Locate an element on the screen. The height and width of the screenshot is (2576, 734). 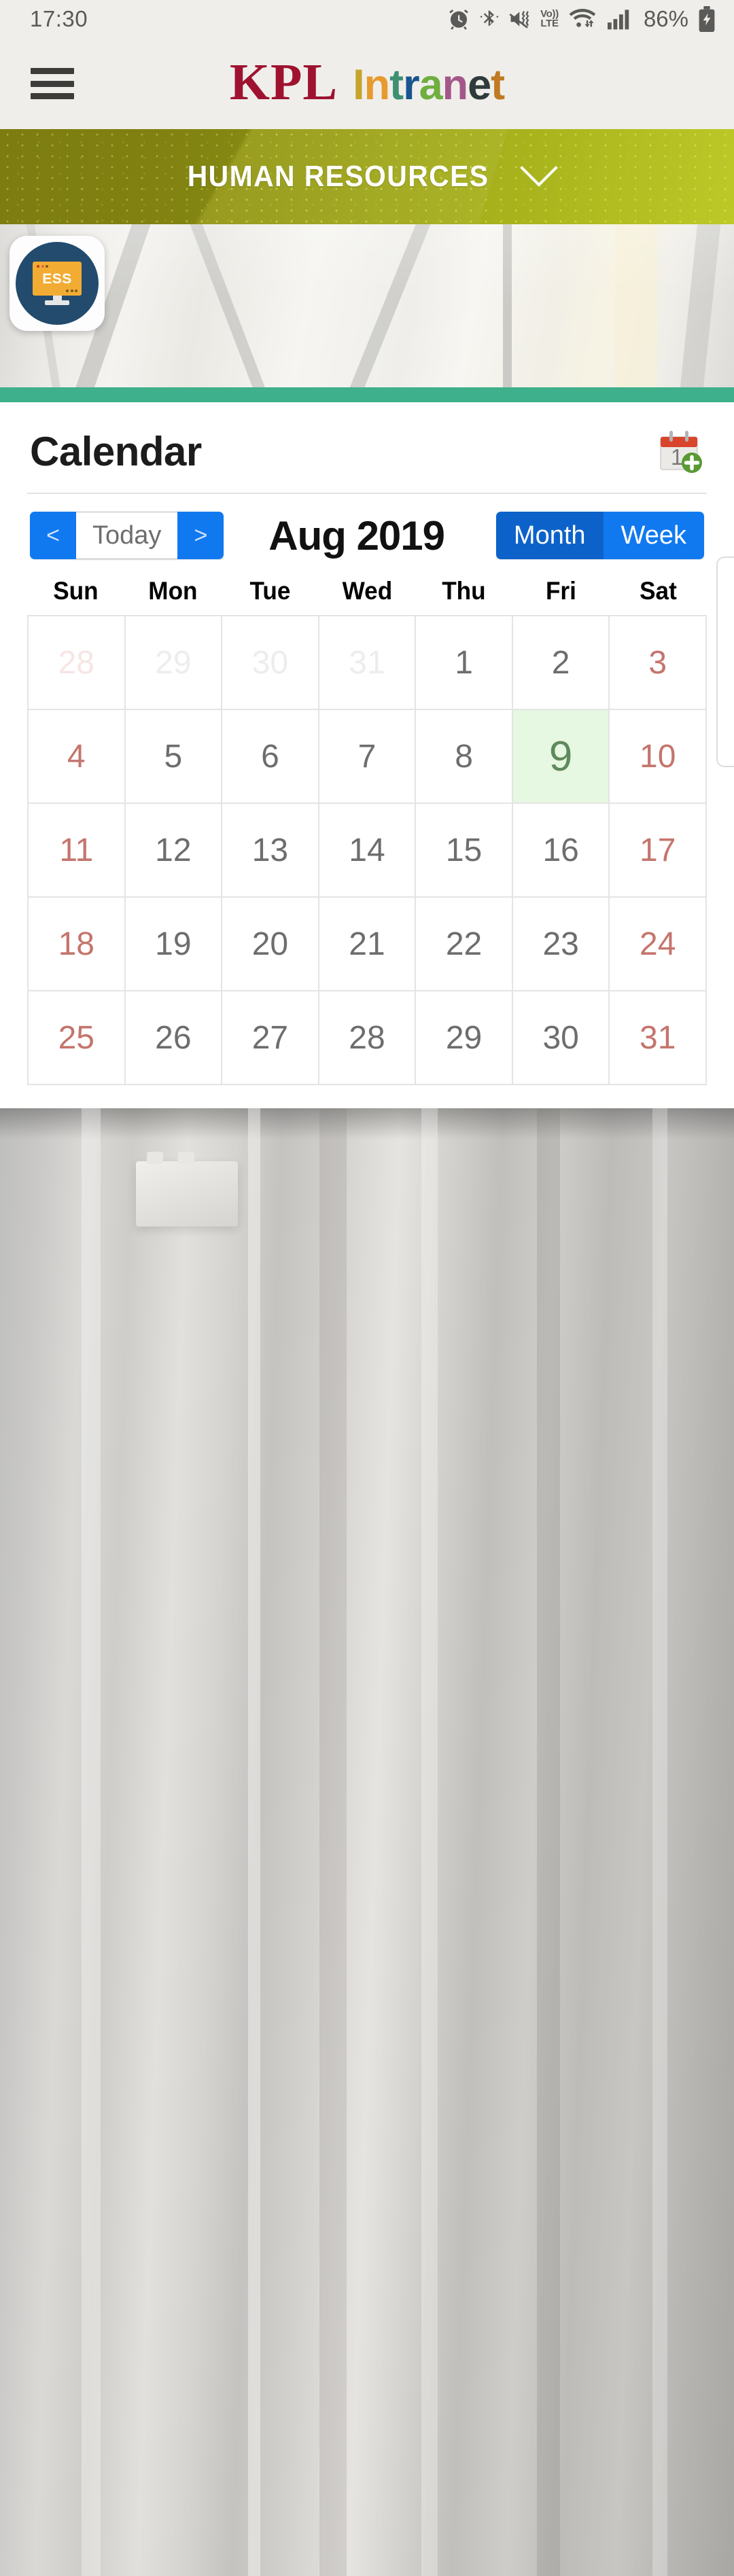
calendar-day-number: 29 is located at coordinates (173, 662).